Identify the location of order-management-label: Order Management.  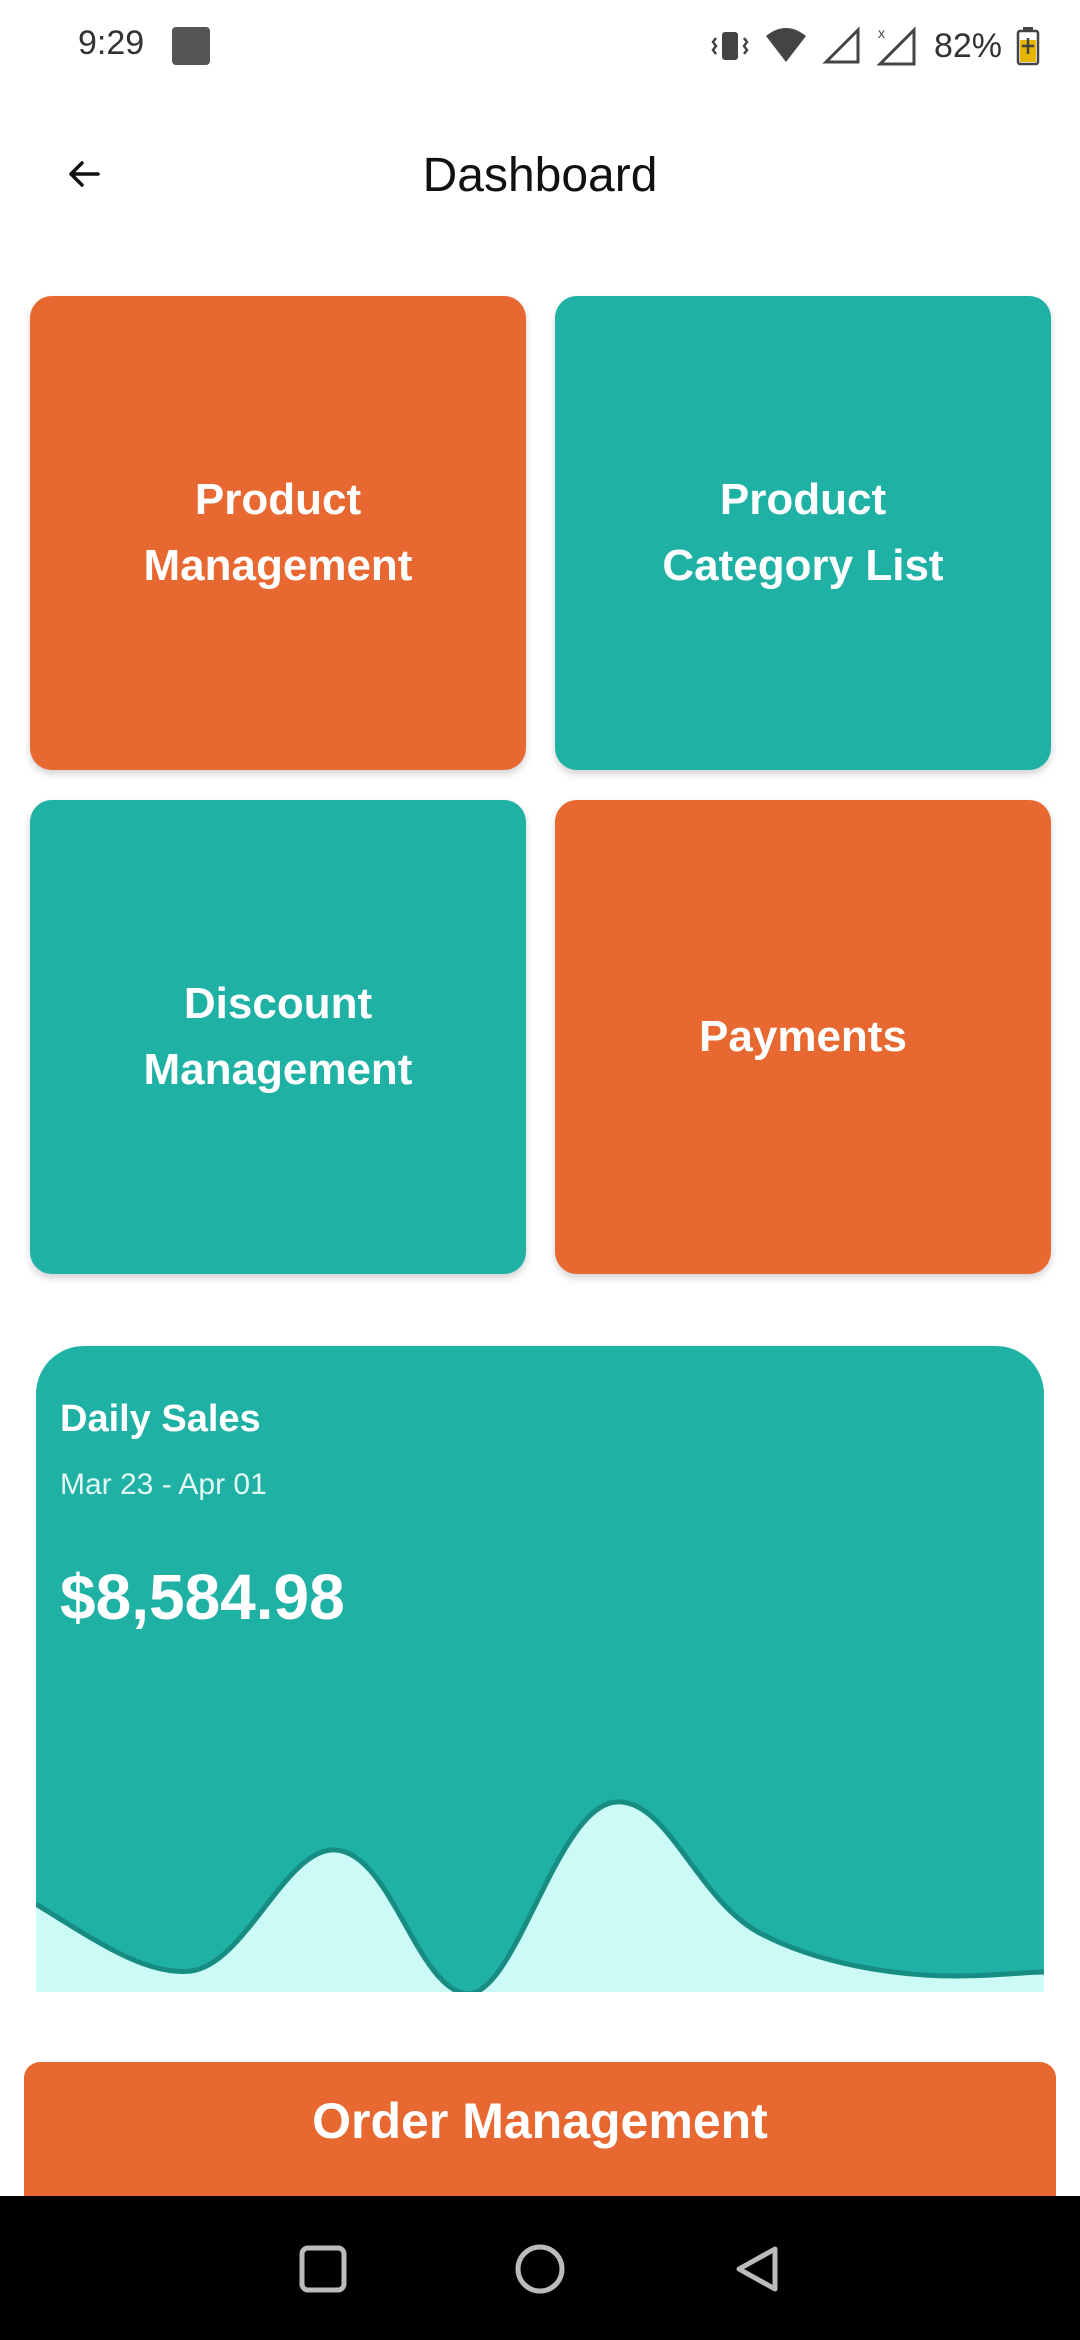
(540, 2121).